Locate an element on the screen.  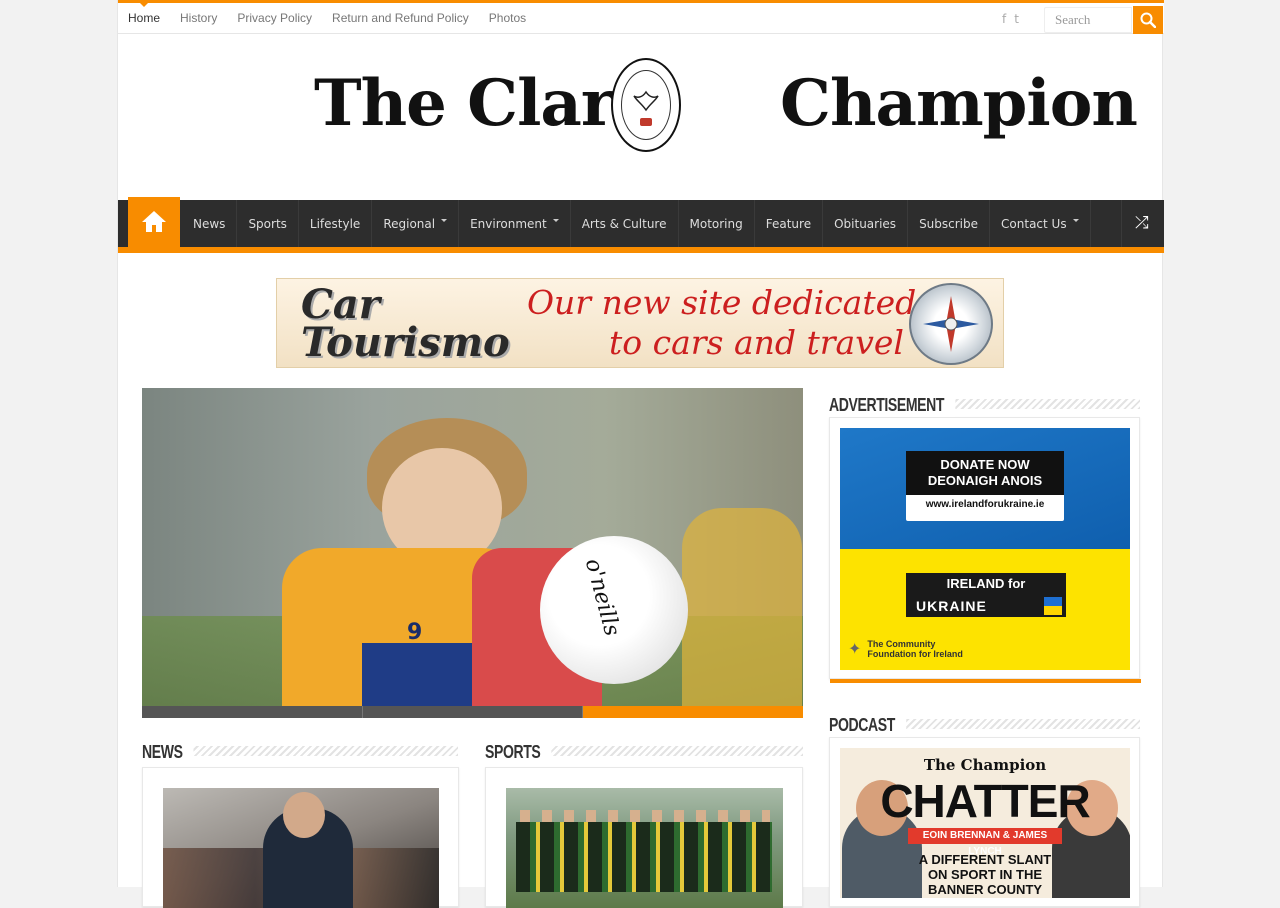
nav-item-arts-culture: Arts & Culture is located at coordinates (625, 223).